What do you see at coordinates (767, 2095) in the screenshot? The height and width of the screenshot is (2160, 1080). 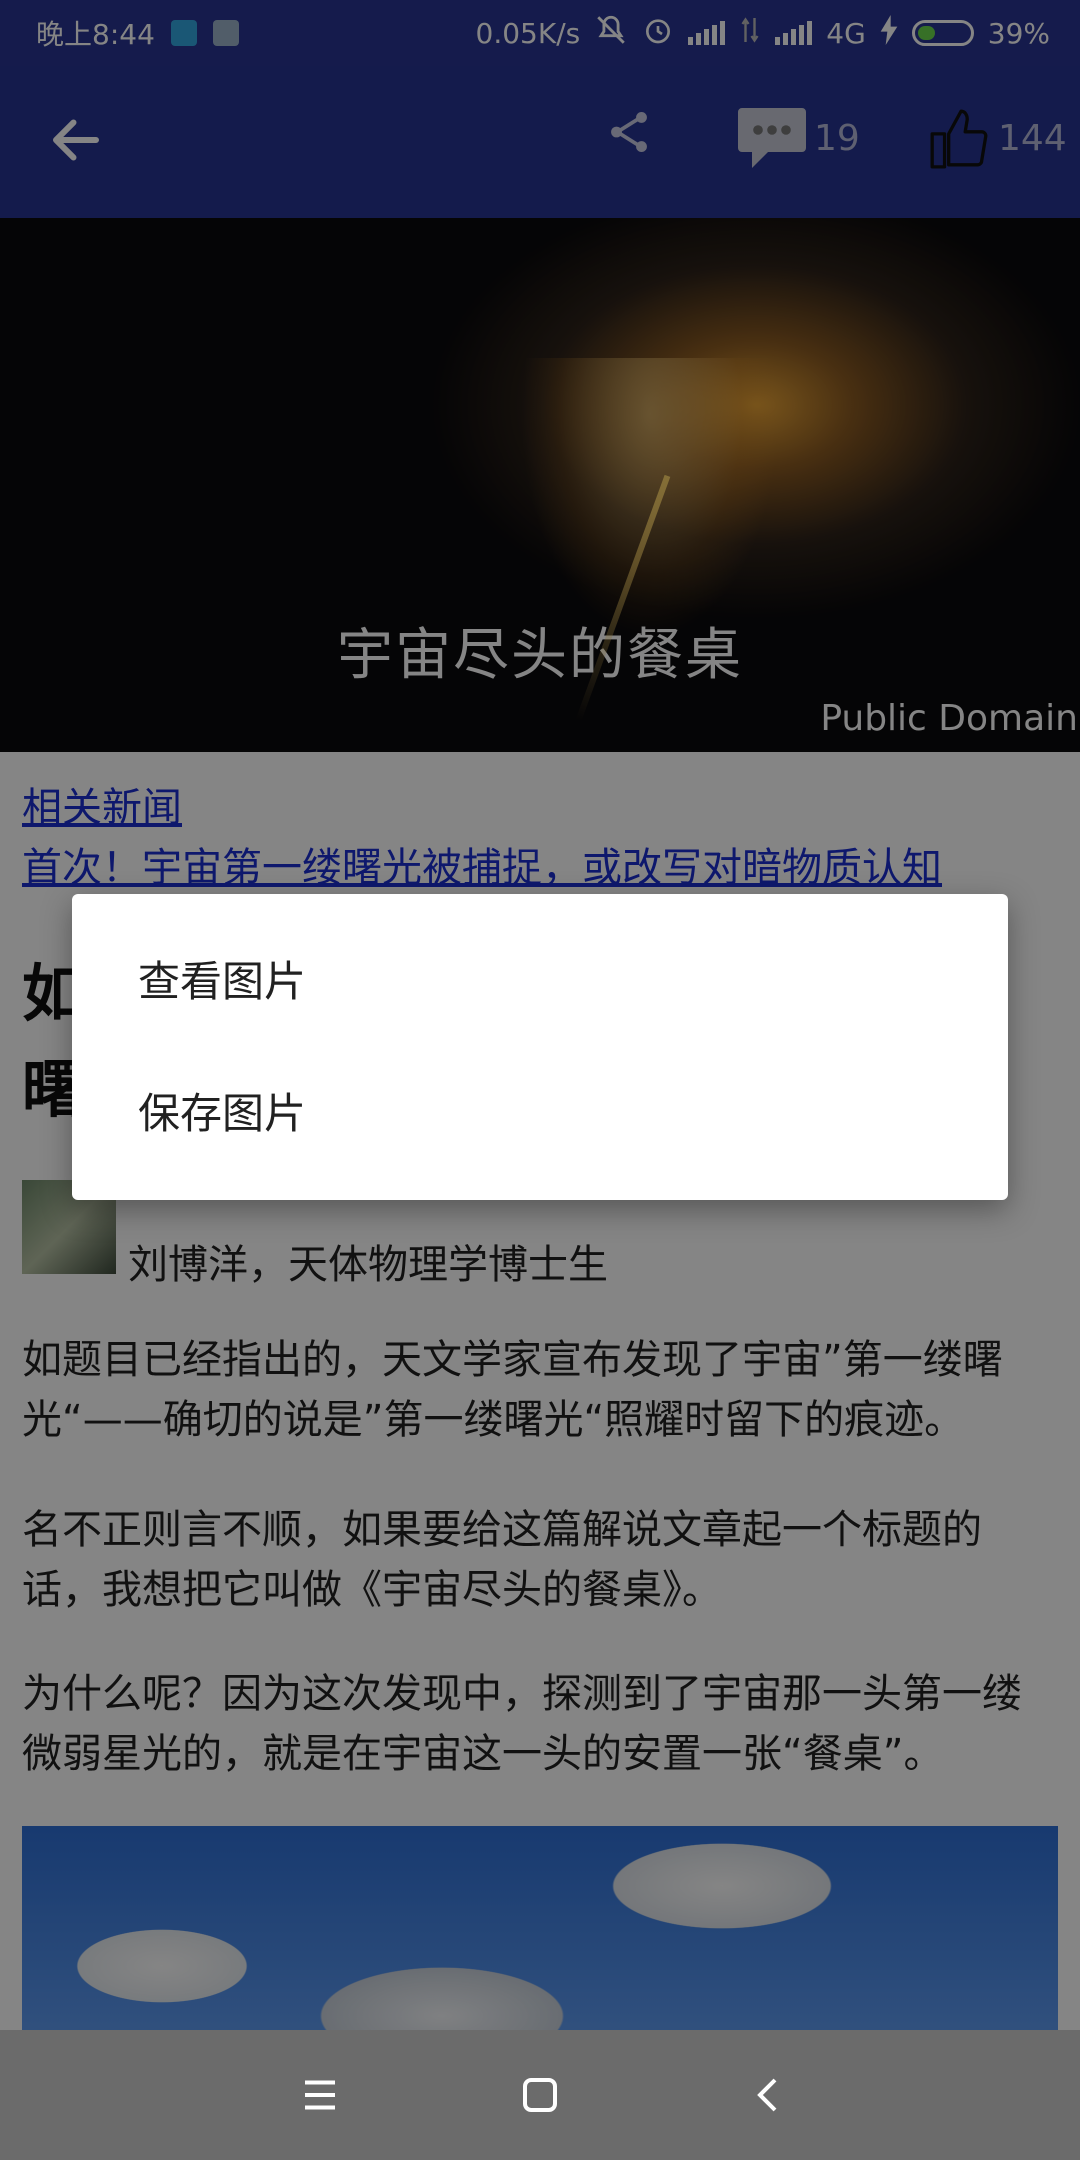 I see `chevron-left-icon` at bounding box center [767, 2095].